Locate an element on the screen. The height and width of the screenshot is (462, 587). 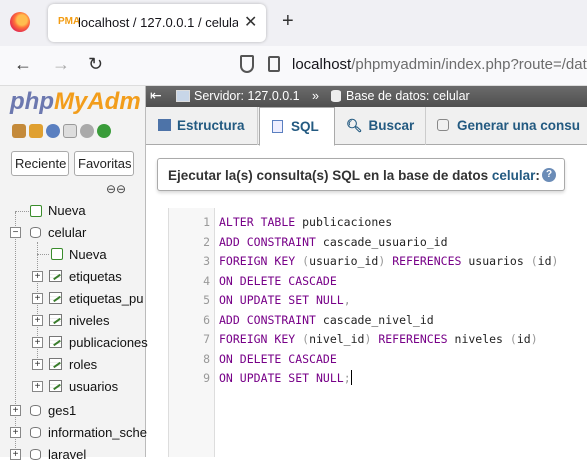
sql-icon is located at coordinates (277, 126).